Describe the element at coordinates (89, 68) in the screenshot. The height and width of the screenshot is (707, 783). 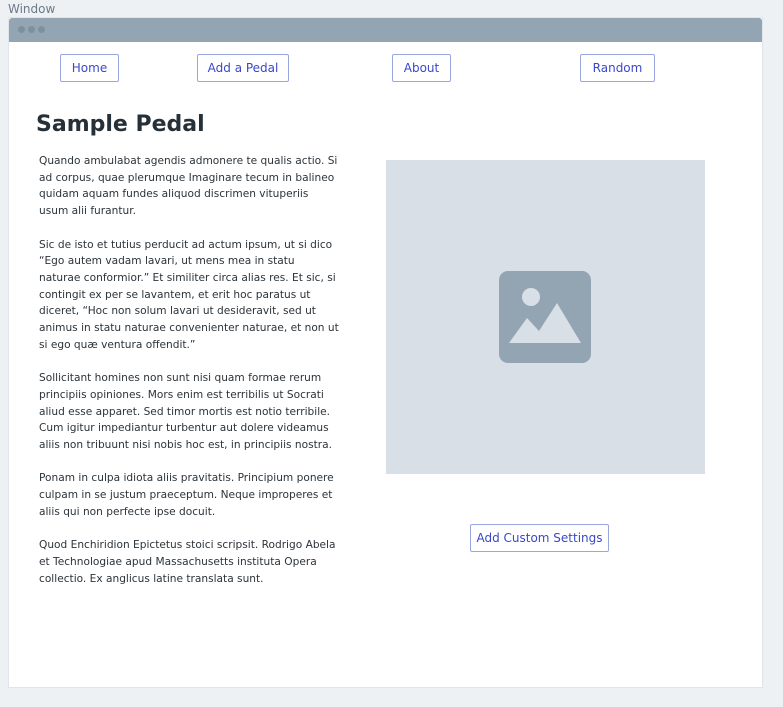
I see `nav-home-button: Home` at that location.